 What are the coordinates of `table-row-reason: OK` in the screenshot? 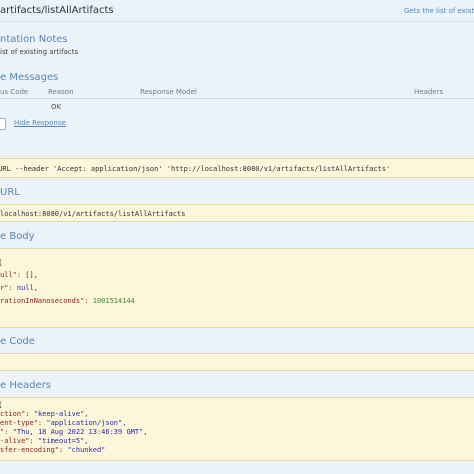 It's located at (56, 107).